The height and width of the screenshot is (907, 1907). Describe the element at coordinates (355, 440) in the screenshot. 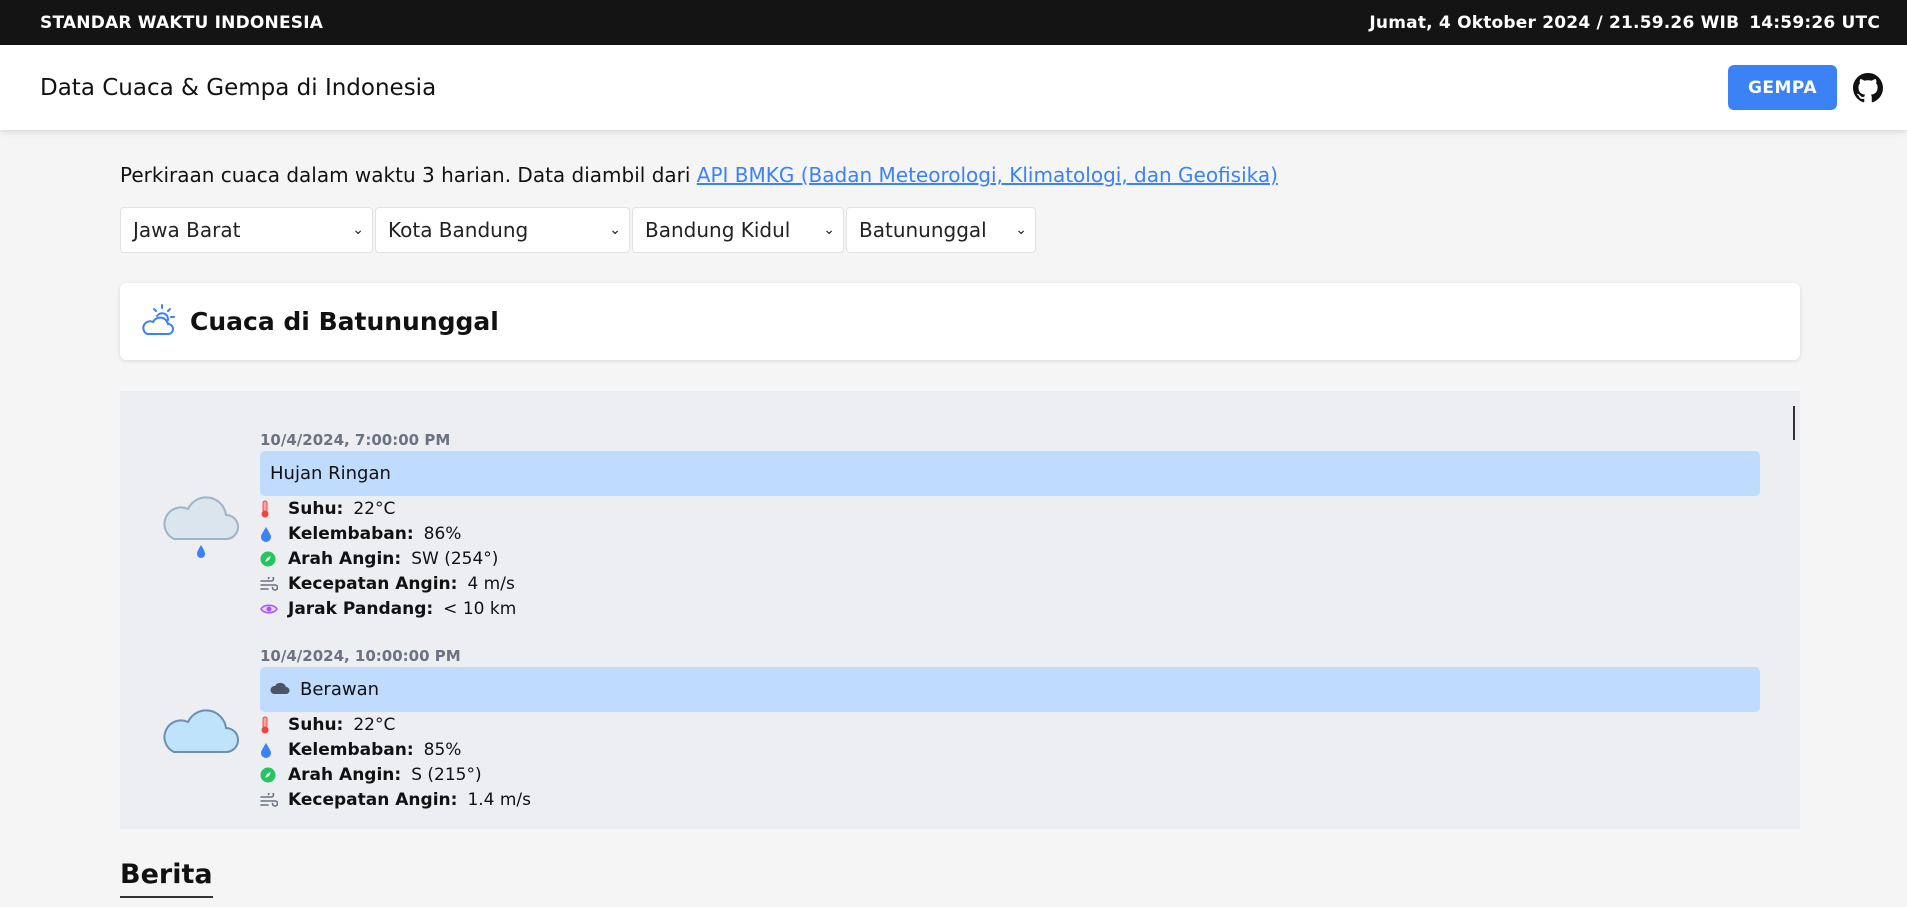

I see `forecast-time: 10/4/2024, 7:00:00 PM` at that location.